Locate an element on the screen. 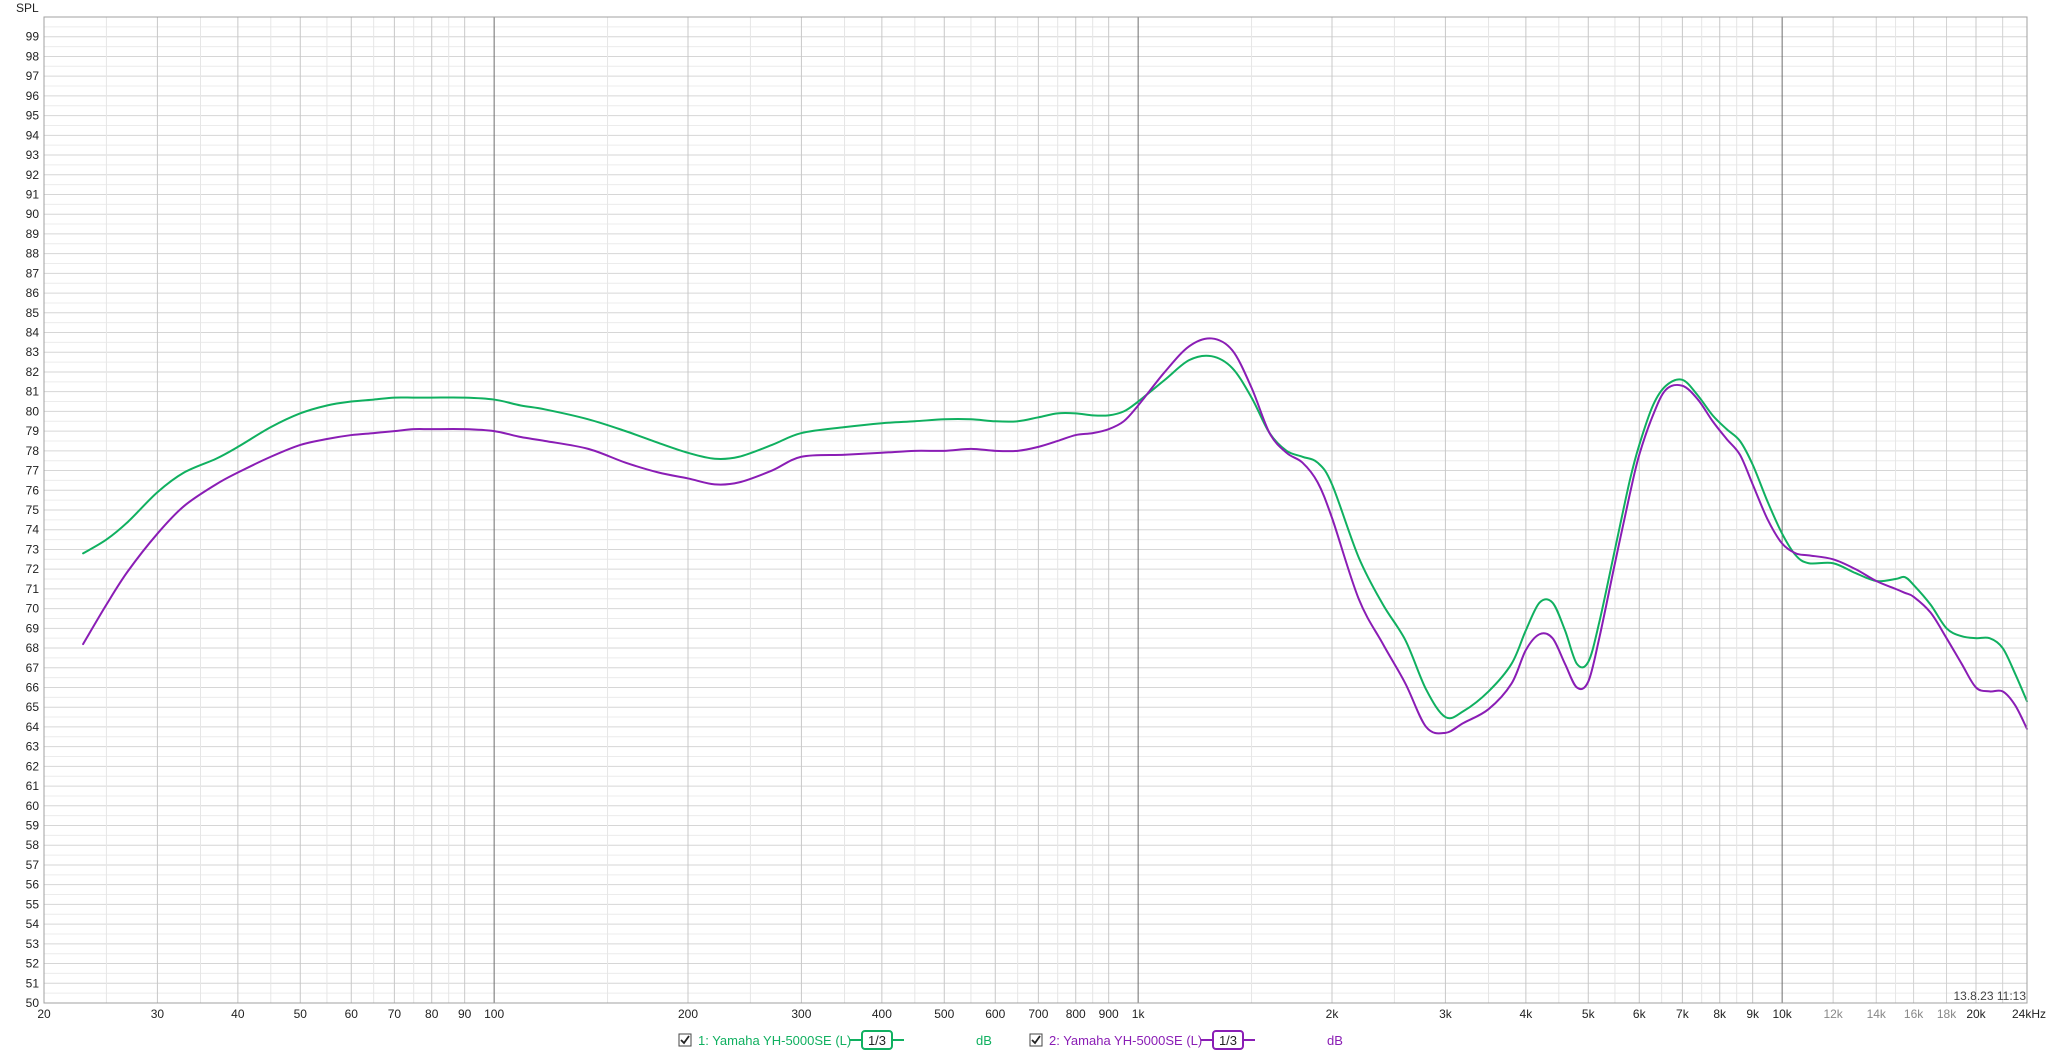 This screenshot has height=1059, width=2048. x-tick-label: 40 is located at coordinates (238, 1014).